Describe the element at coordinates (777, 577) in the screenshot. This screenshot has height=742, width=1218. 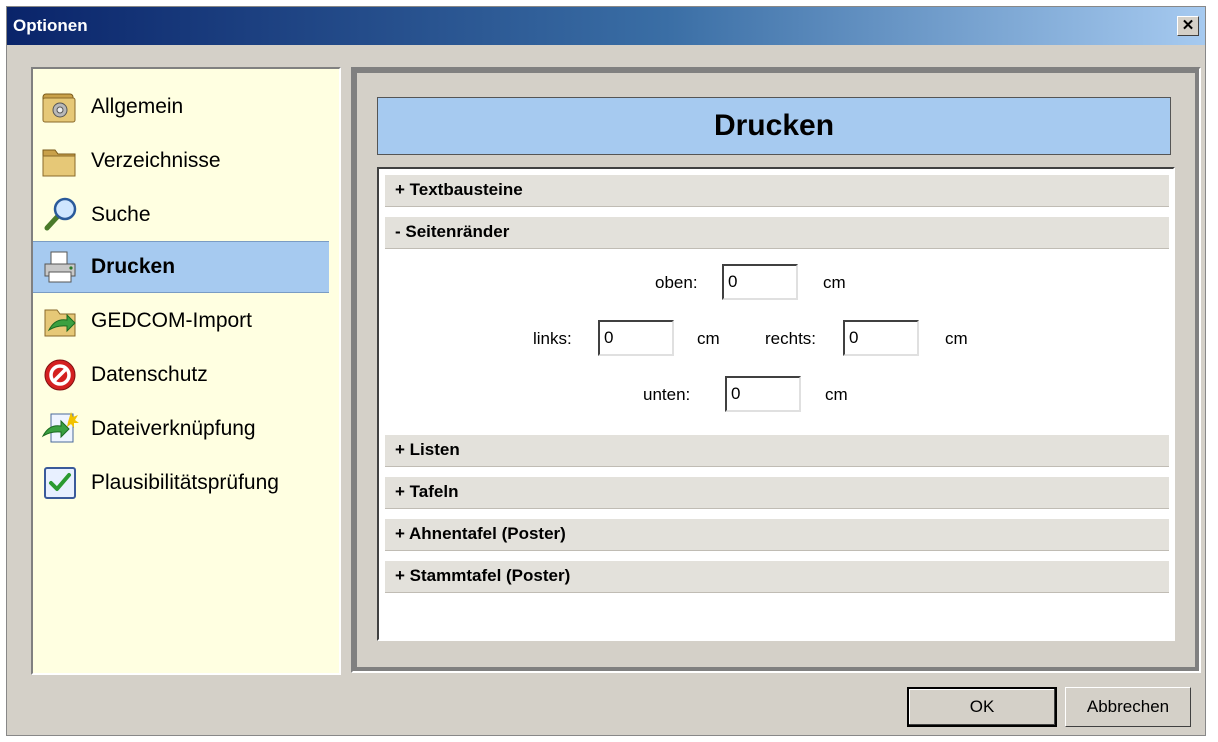
I see `section-stammtafel-poster: + Stammtafel (Poster)` at that location.